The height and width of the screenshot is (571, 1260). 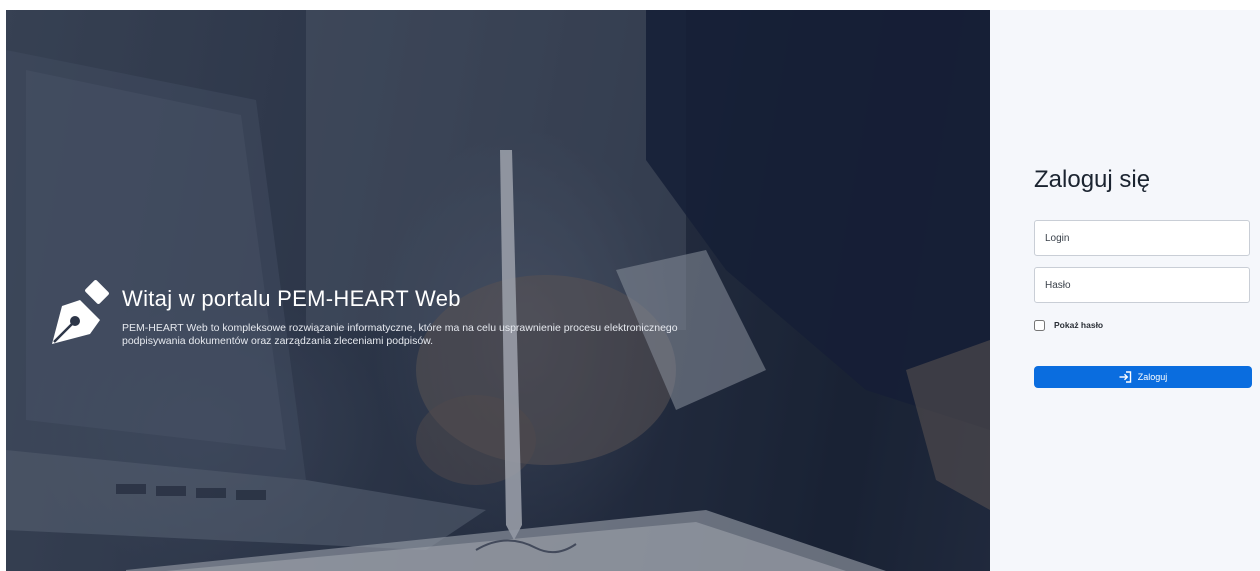 I want to click on login-button: Zaloguj, so click(x=1143, y=377).